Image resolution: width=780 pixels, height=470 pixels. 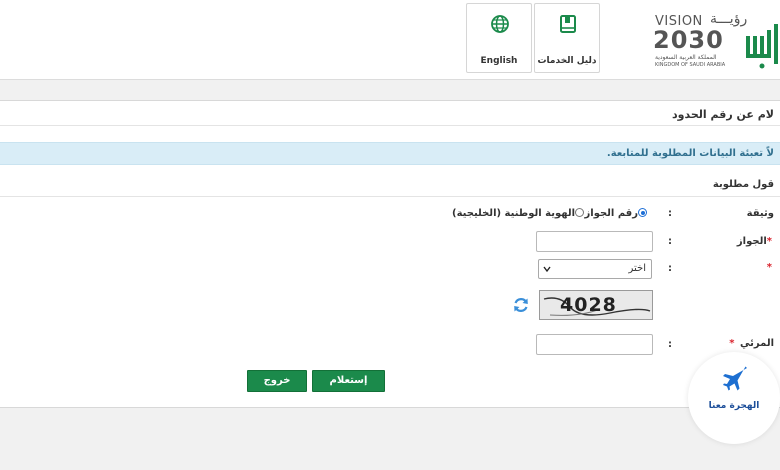 I want to click on passport-number-label: *الجواز, so click(x=754, y=241).